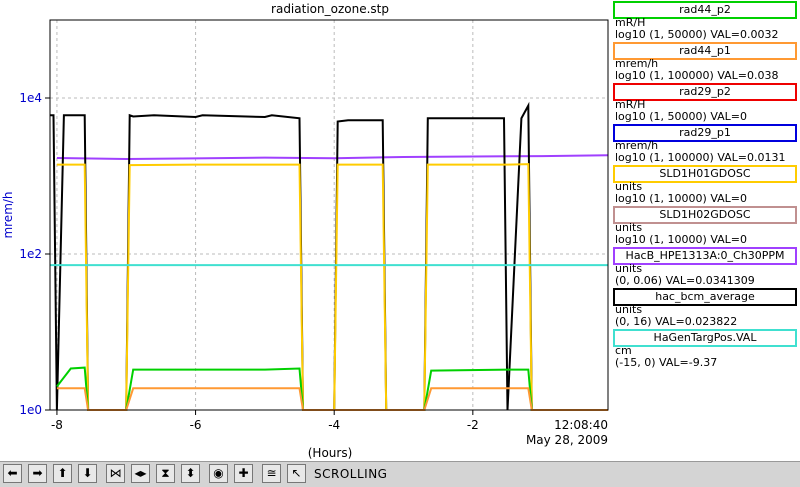 This screenshot has height=487, width=800. I want to click on x-tick-label: -2, so click(473, 425).